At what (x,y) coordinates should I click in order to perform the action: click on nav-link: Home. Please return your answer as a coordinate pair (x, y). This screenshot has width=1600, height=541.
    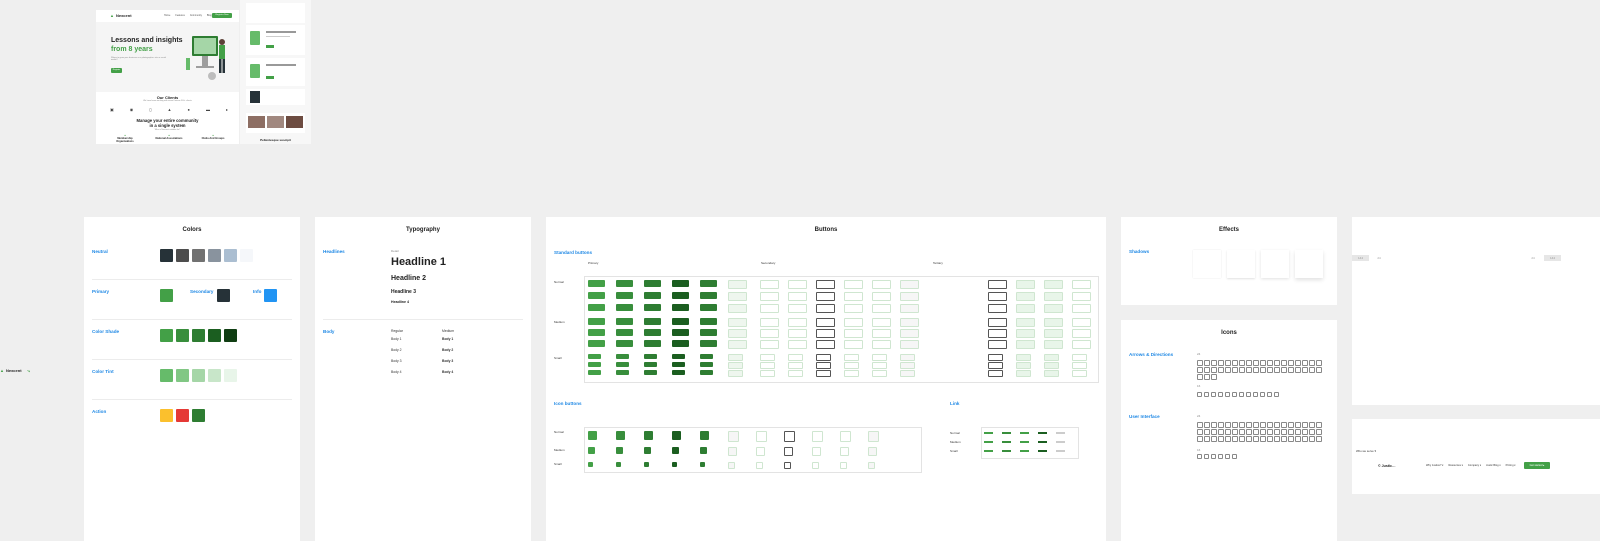
    Looking at the image, I should click on (167, 15).